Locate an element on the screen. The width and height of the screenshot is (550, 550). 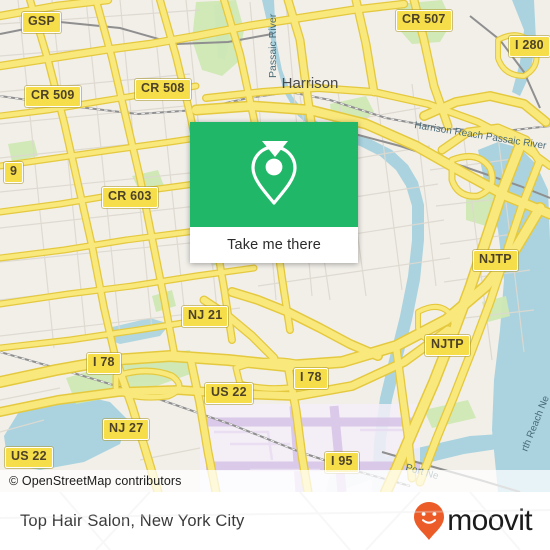
road-shield-label: NJ 21 is located at coordinates (205, 315).